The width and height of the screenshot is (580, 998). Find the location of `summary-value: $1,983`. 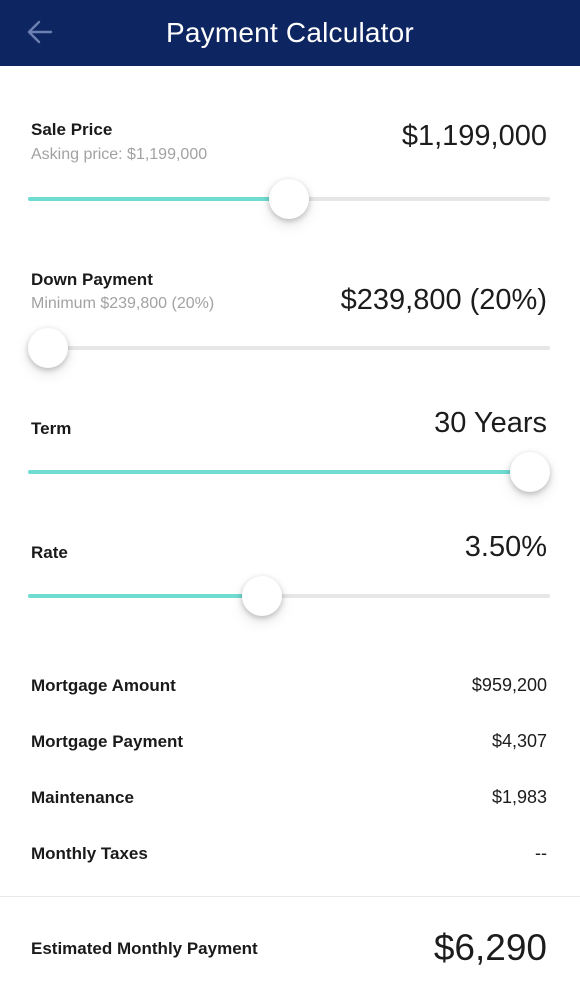

summary-value: $1,983 is located at coordinates (519, 797).